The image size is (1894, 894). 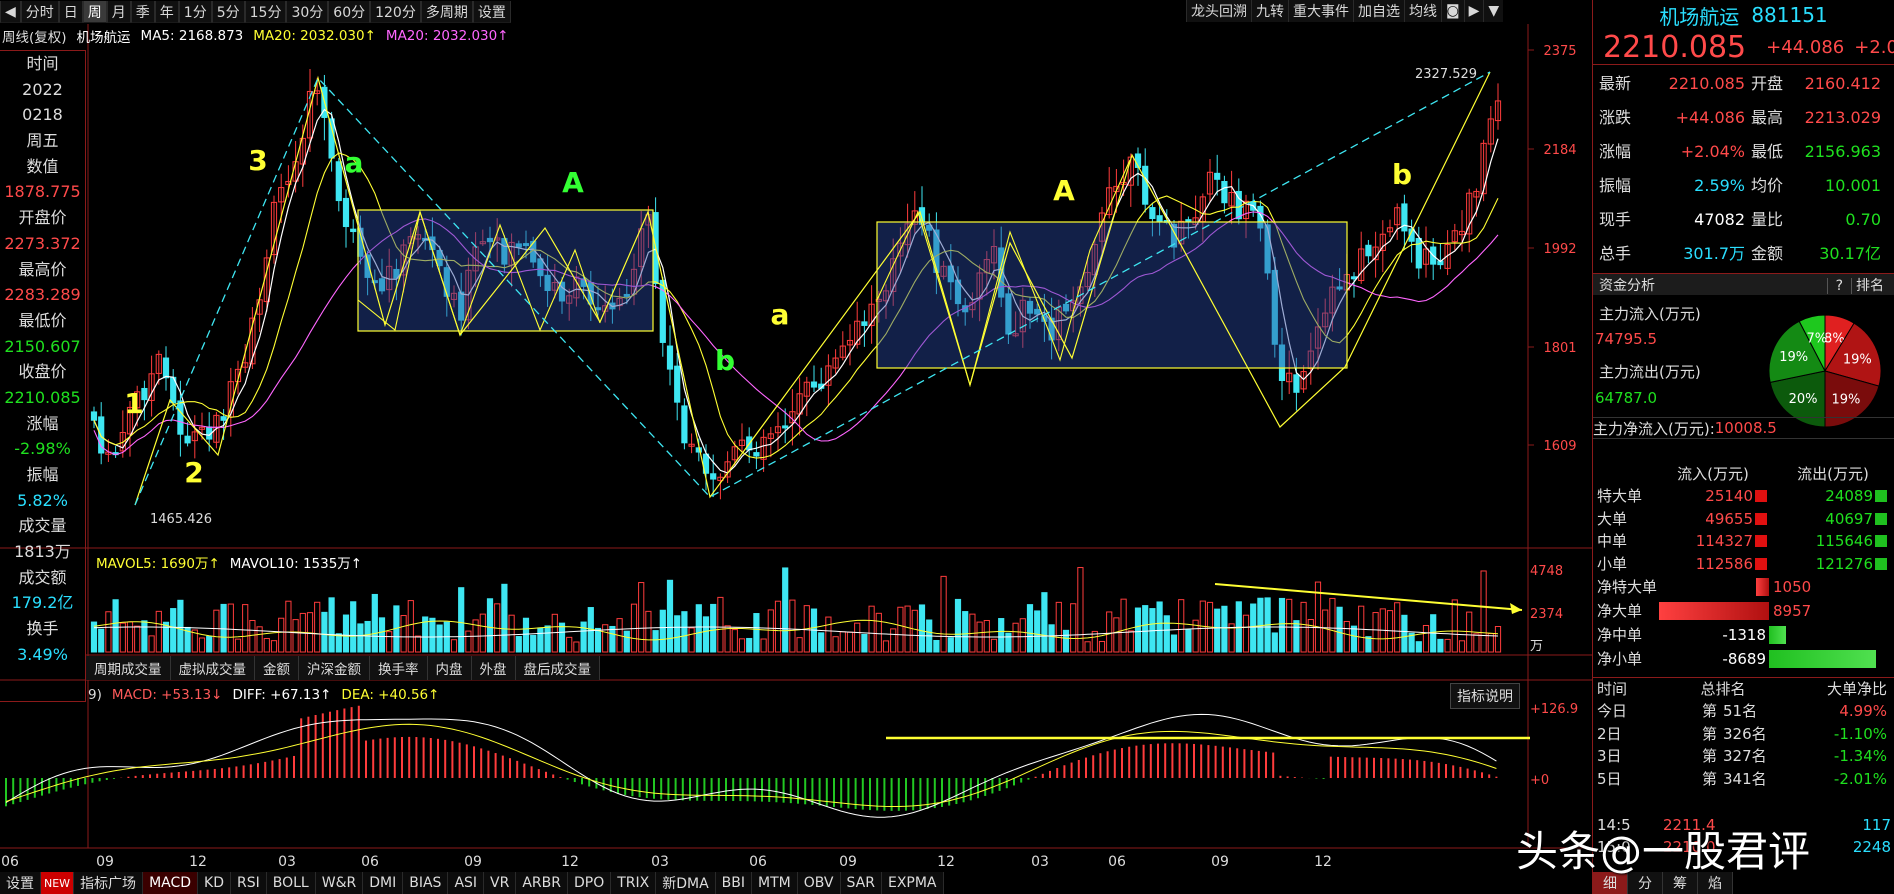 What do you see at coordinates (1218, 11) in the screenshot?
I see `top-tool-0: 龙头回溯` at bounding box center [1218, 11].